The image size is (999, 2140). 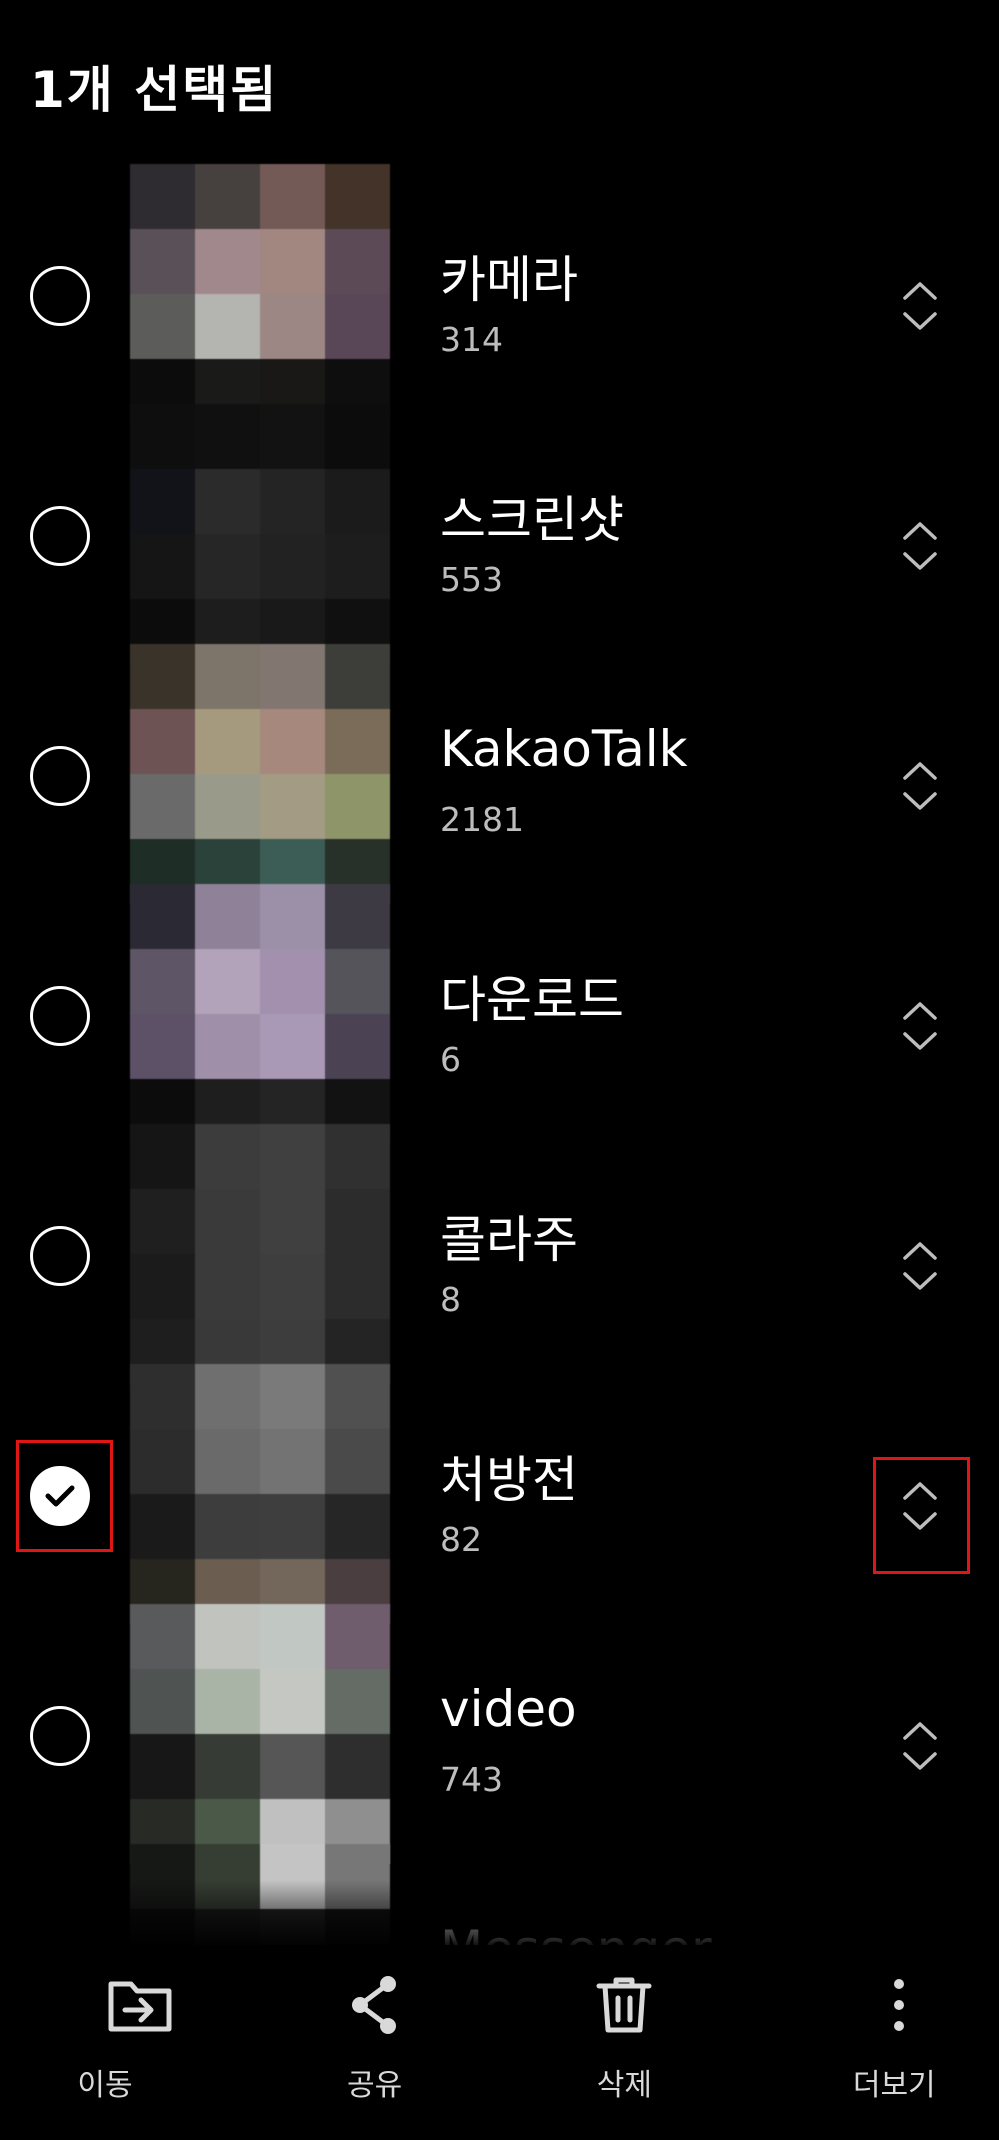 What do you see at coordinates (105, 2085) in the screenshot?
I see `move-label: 이동` at bounding box center [105, 2085].